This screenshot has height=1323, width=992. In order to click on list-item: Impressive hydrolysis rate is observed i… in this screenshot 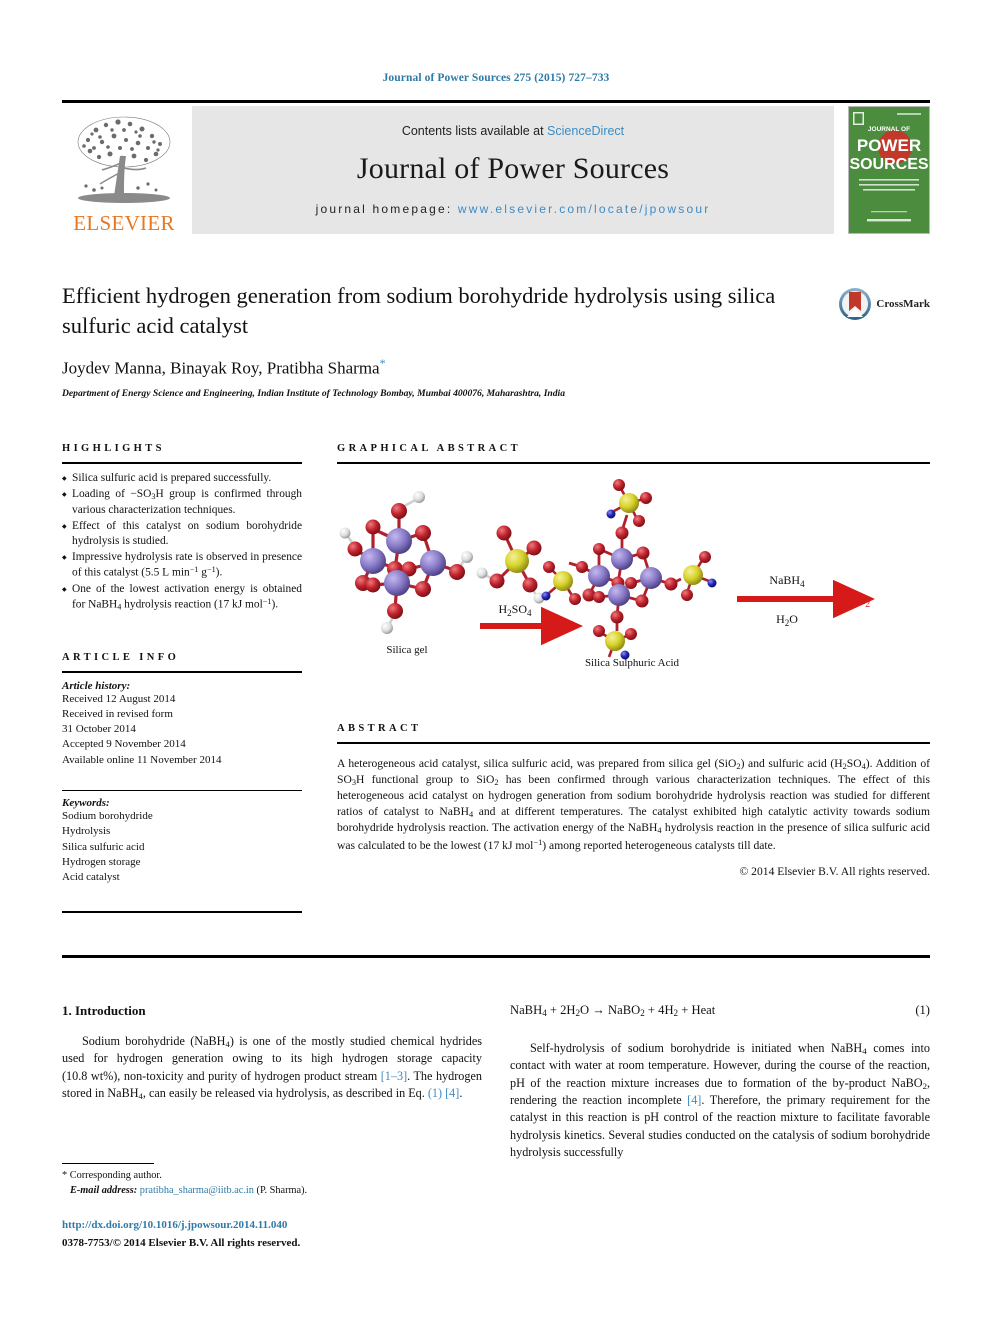, I will do `click(182, 565)`.